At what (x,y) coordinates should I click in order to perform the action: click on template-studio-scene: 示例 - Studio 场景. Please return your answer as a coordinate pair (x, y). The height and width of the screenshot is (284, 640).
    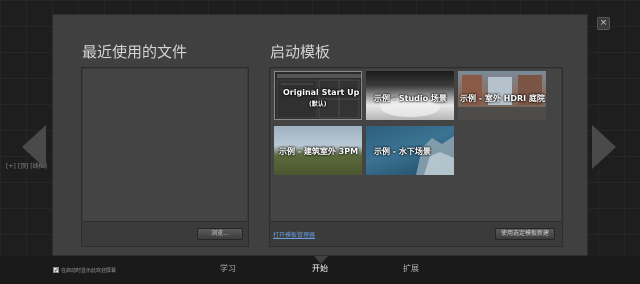
    Looking at the image, I should click on (410, 95).